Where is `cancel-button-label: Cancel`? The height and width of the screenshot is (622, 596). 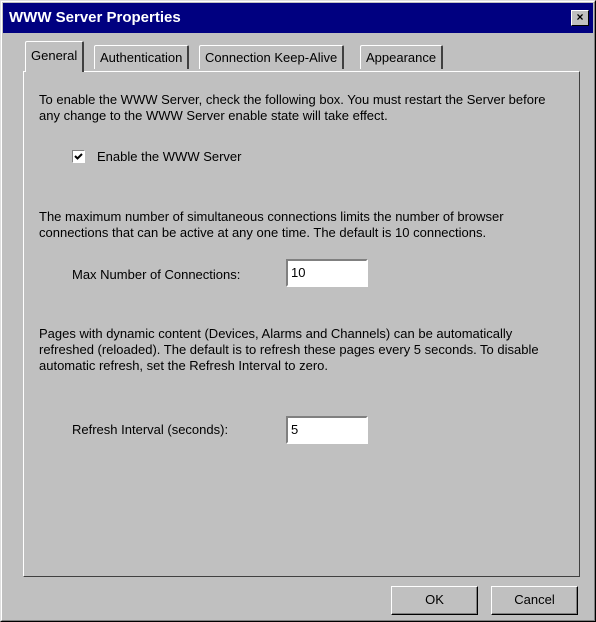 cancel-button-label: Cancel is located at coordinates (534, 599).